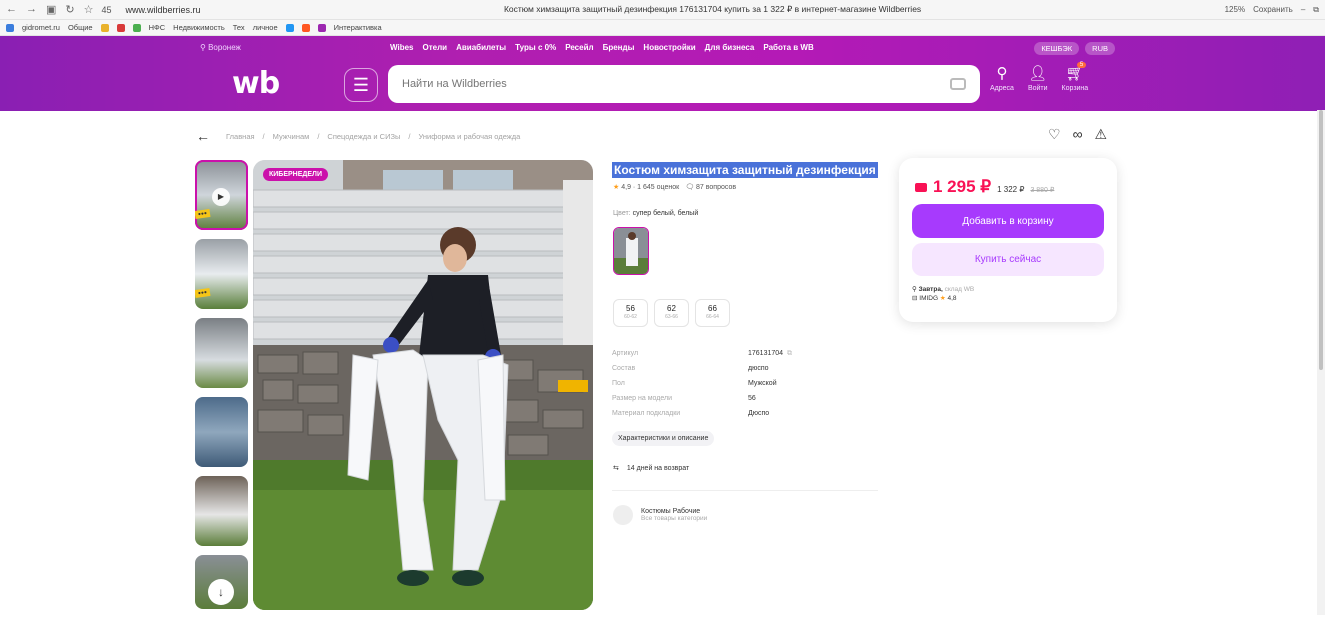 This screenshot has width=1325, height=618. Describe the element at coordinates (41, 27) in the screenshot. I see `bookmark-item: gidromet.ru` at that location.